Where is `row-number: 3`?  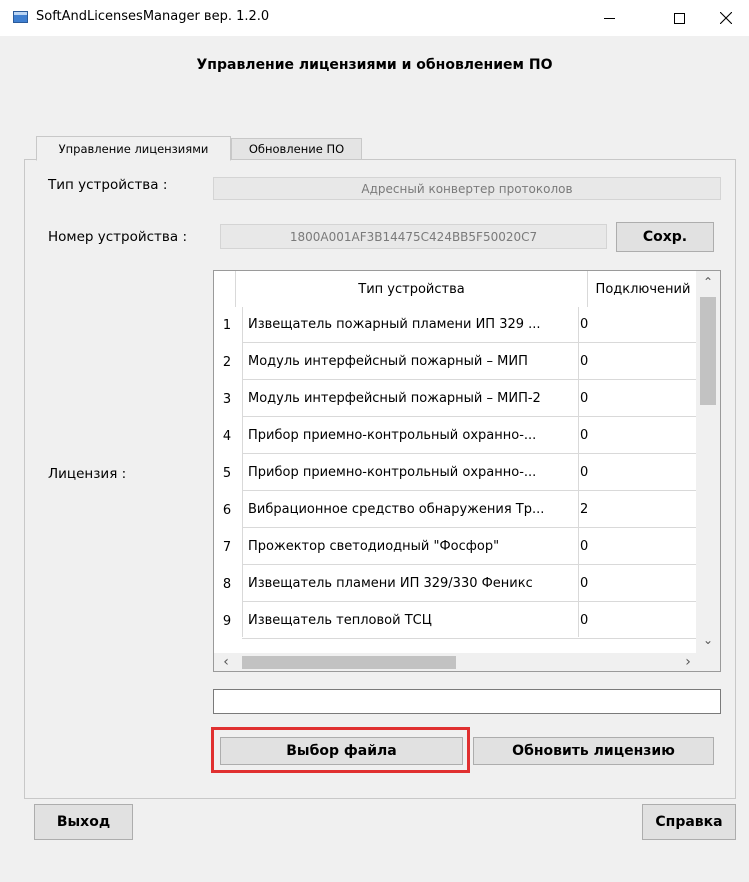
row-number: 3 is located at coordinates (227, 399).